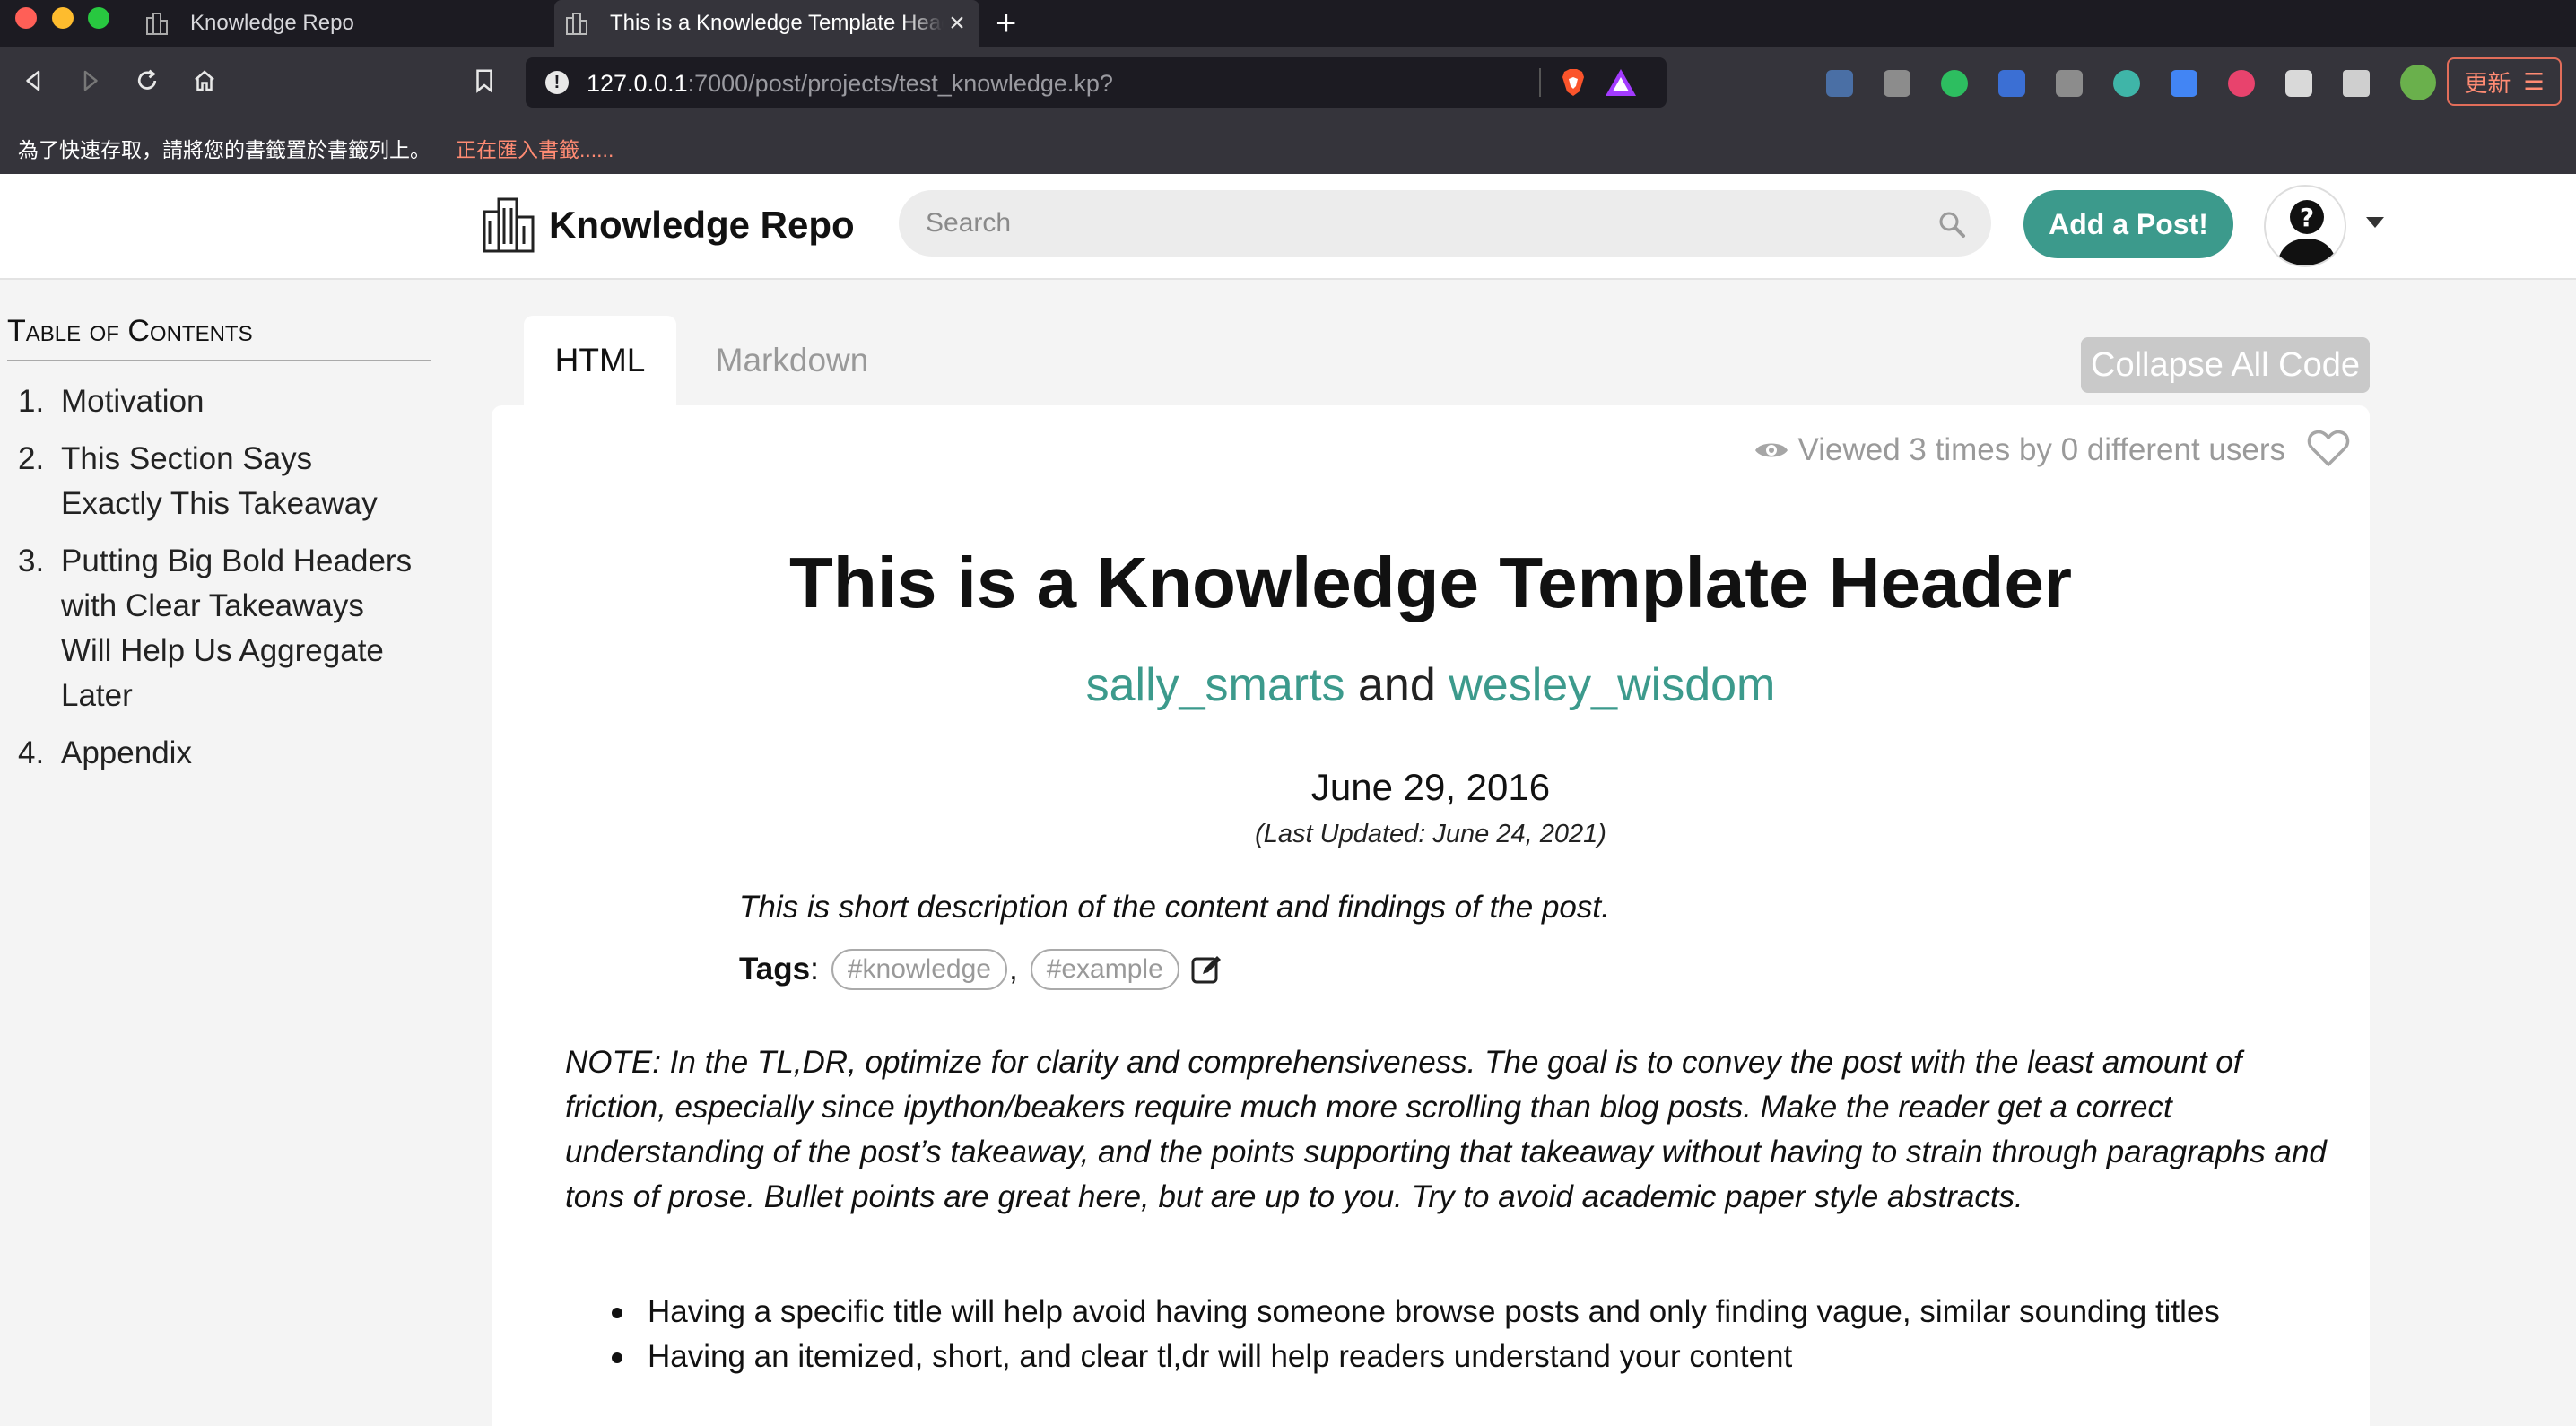 The height and width of the screenshot is (1426, 2576). Describe the element at coordinates (600, 361) in the screenshot. I see `tab-html: HTML` at that location.